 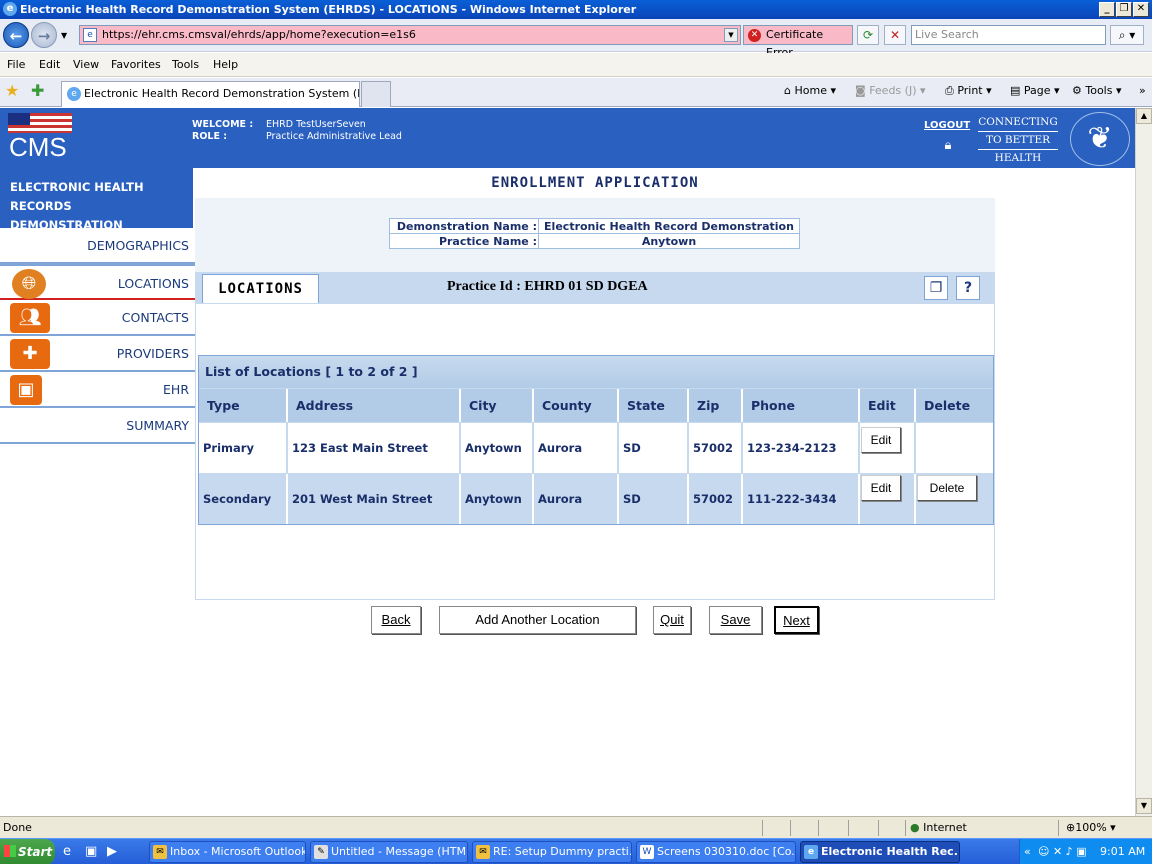 I want to click on list-title: List of Locations [ 1 to 2 of 2 ], so click(x=596, y=372).